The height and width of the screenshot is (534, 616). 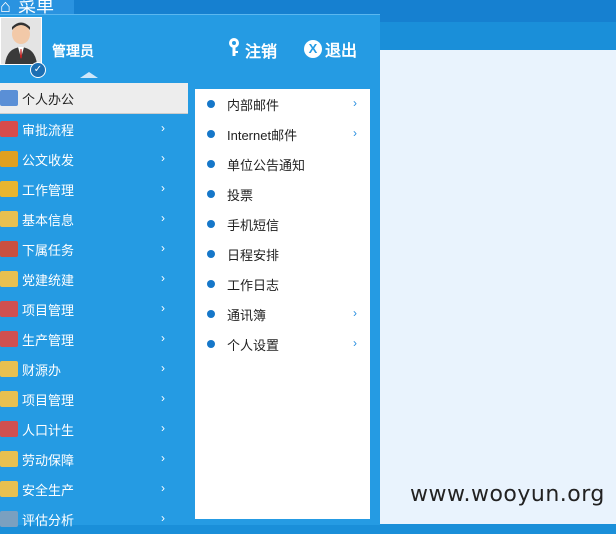 What do you see at coordinates (253, 345) in the screenshot?
I see `submenu-item-label: 个人设置` at bounding box center [253, 345].